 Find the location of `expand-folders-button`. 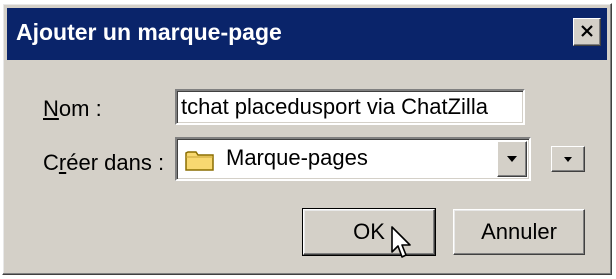

expand-folders-button is located at coordinates (568, 159).